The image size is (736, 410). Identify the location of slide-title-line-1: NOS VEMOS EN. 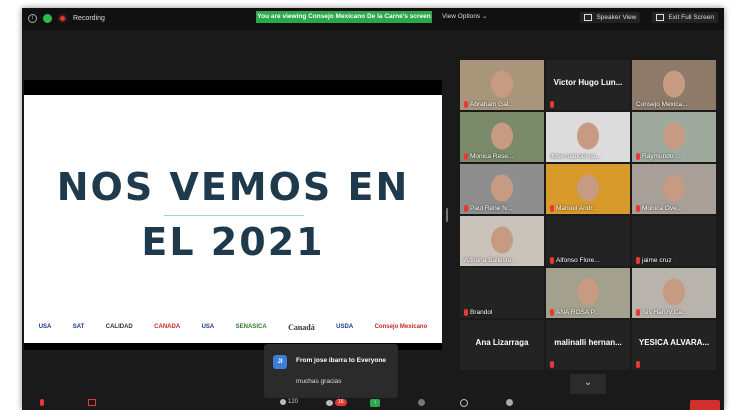
(233, 187).